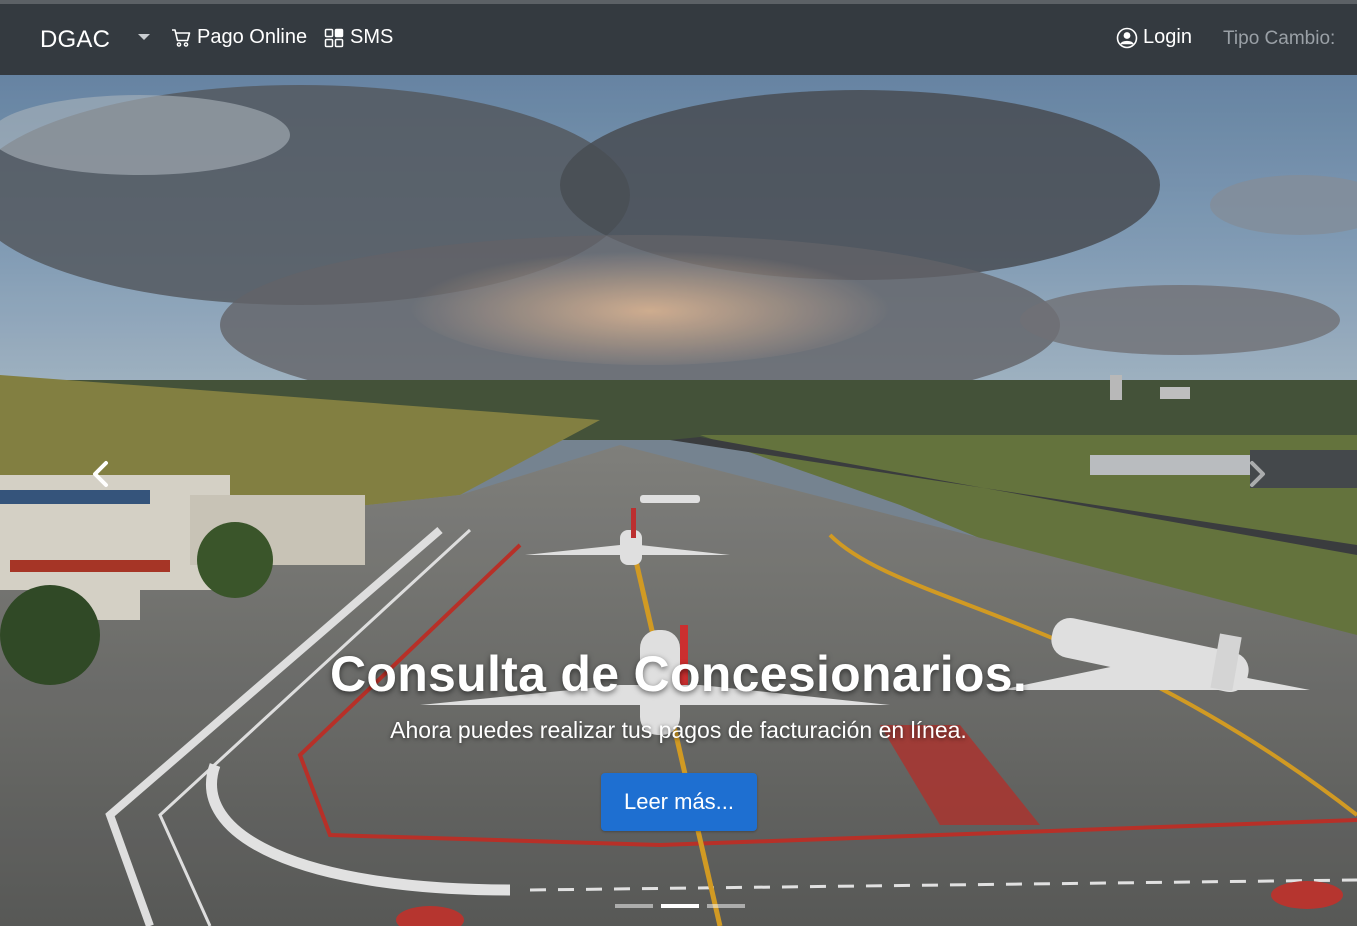  What do you see at coordinates (1167, 37) in the screenshot?
I see `nav-link-label: Login` at bounding box center [1167, 37].